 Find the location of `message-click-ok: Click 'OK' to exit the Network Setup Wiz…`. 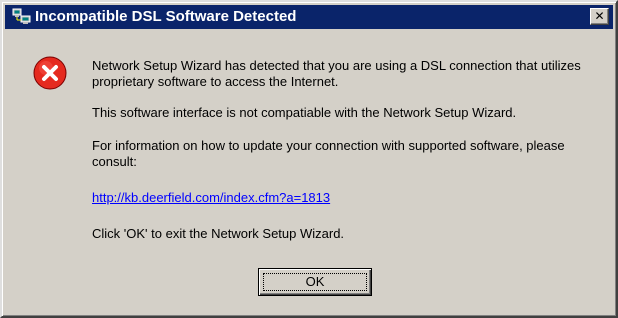

message-click-ok: Click 'OK' to exit the Network Setup Wiz… is located at coordinates (218, 233).